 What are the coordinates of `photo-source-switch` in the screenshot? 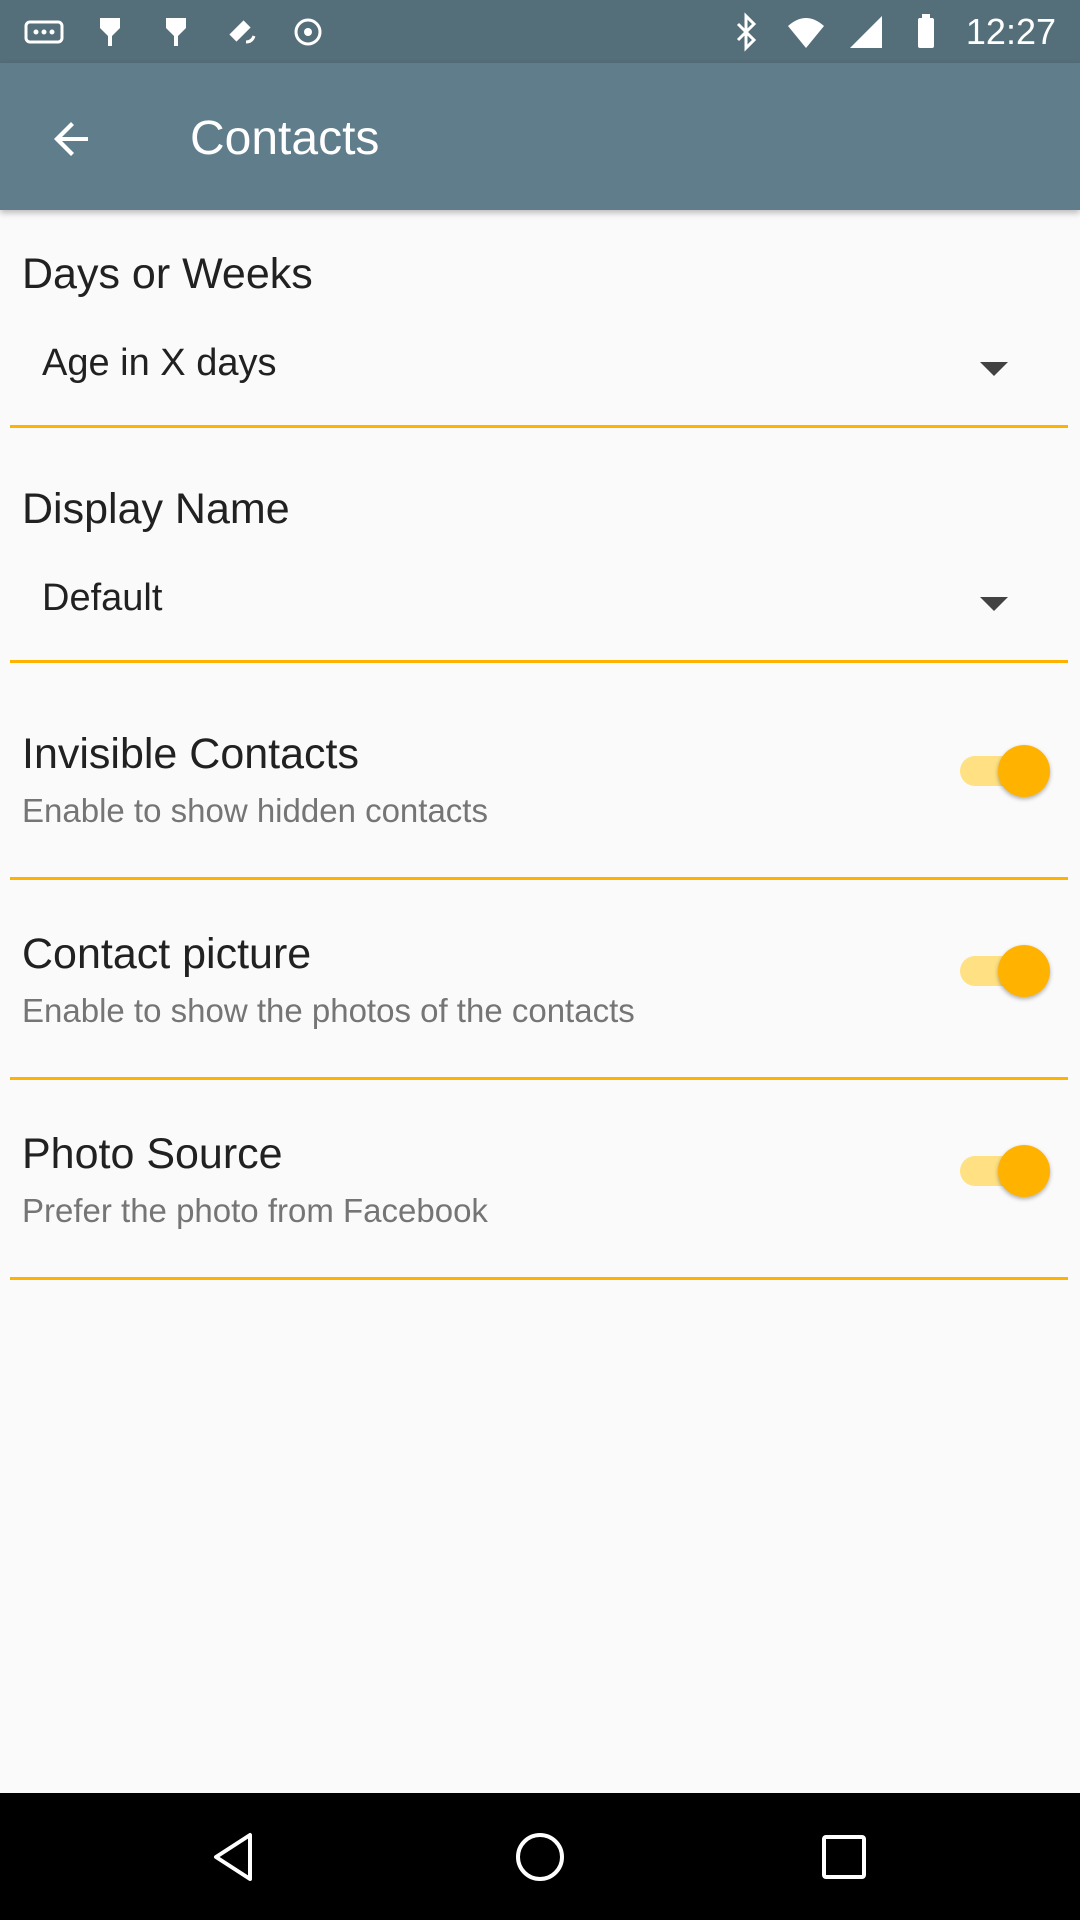 It's located at (1000, 1170).